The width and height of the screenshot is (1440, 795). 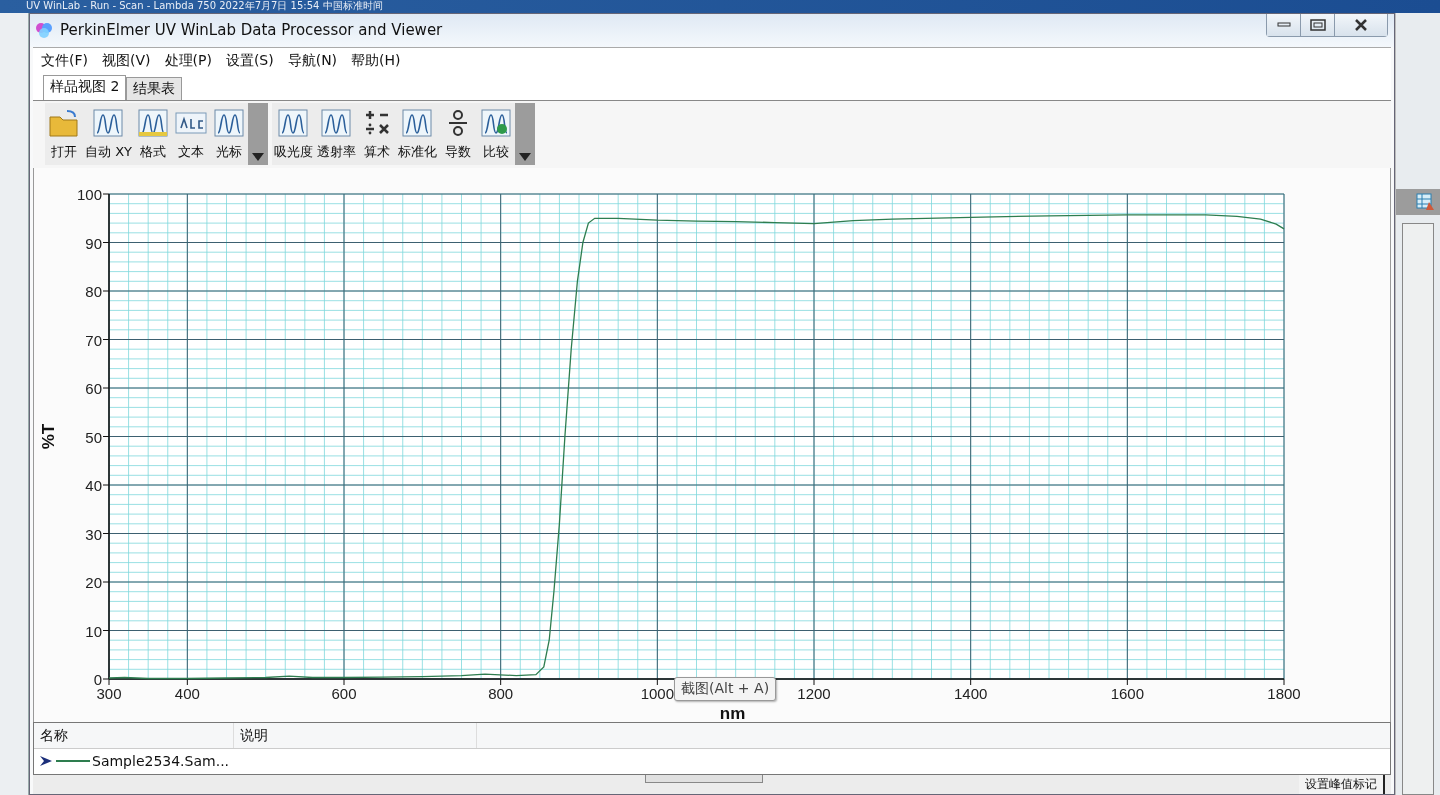 What do you see at coordinates (814, 693) in the screenshot?
I see `x-tick-label: 1200` at bounding box center [814, 693].